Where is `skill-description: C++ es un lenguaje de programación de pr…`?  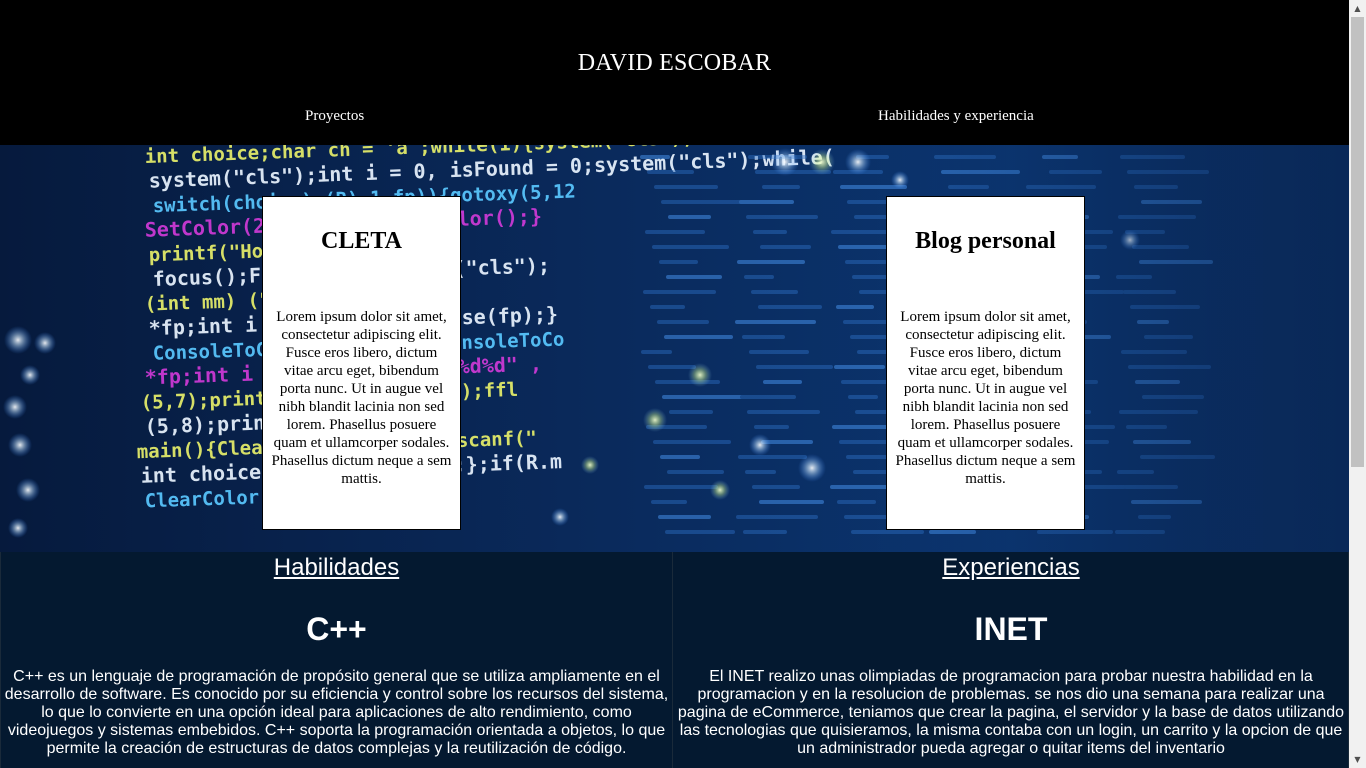 skill-description: C++ es un lenguaje de programación de pr… is located at coordinates (336, 712).